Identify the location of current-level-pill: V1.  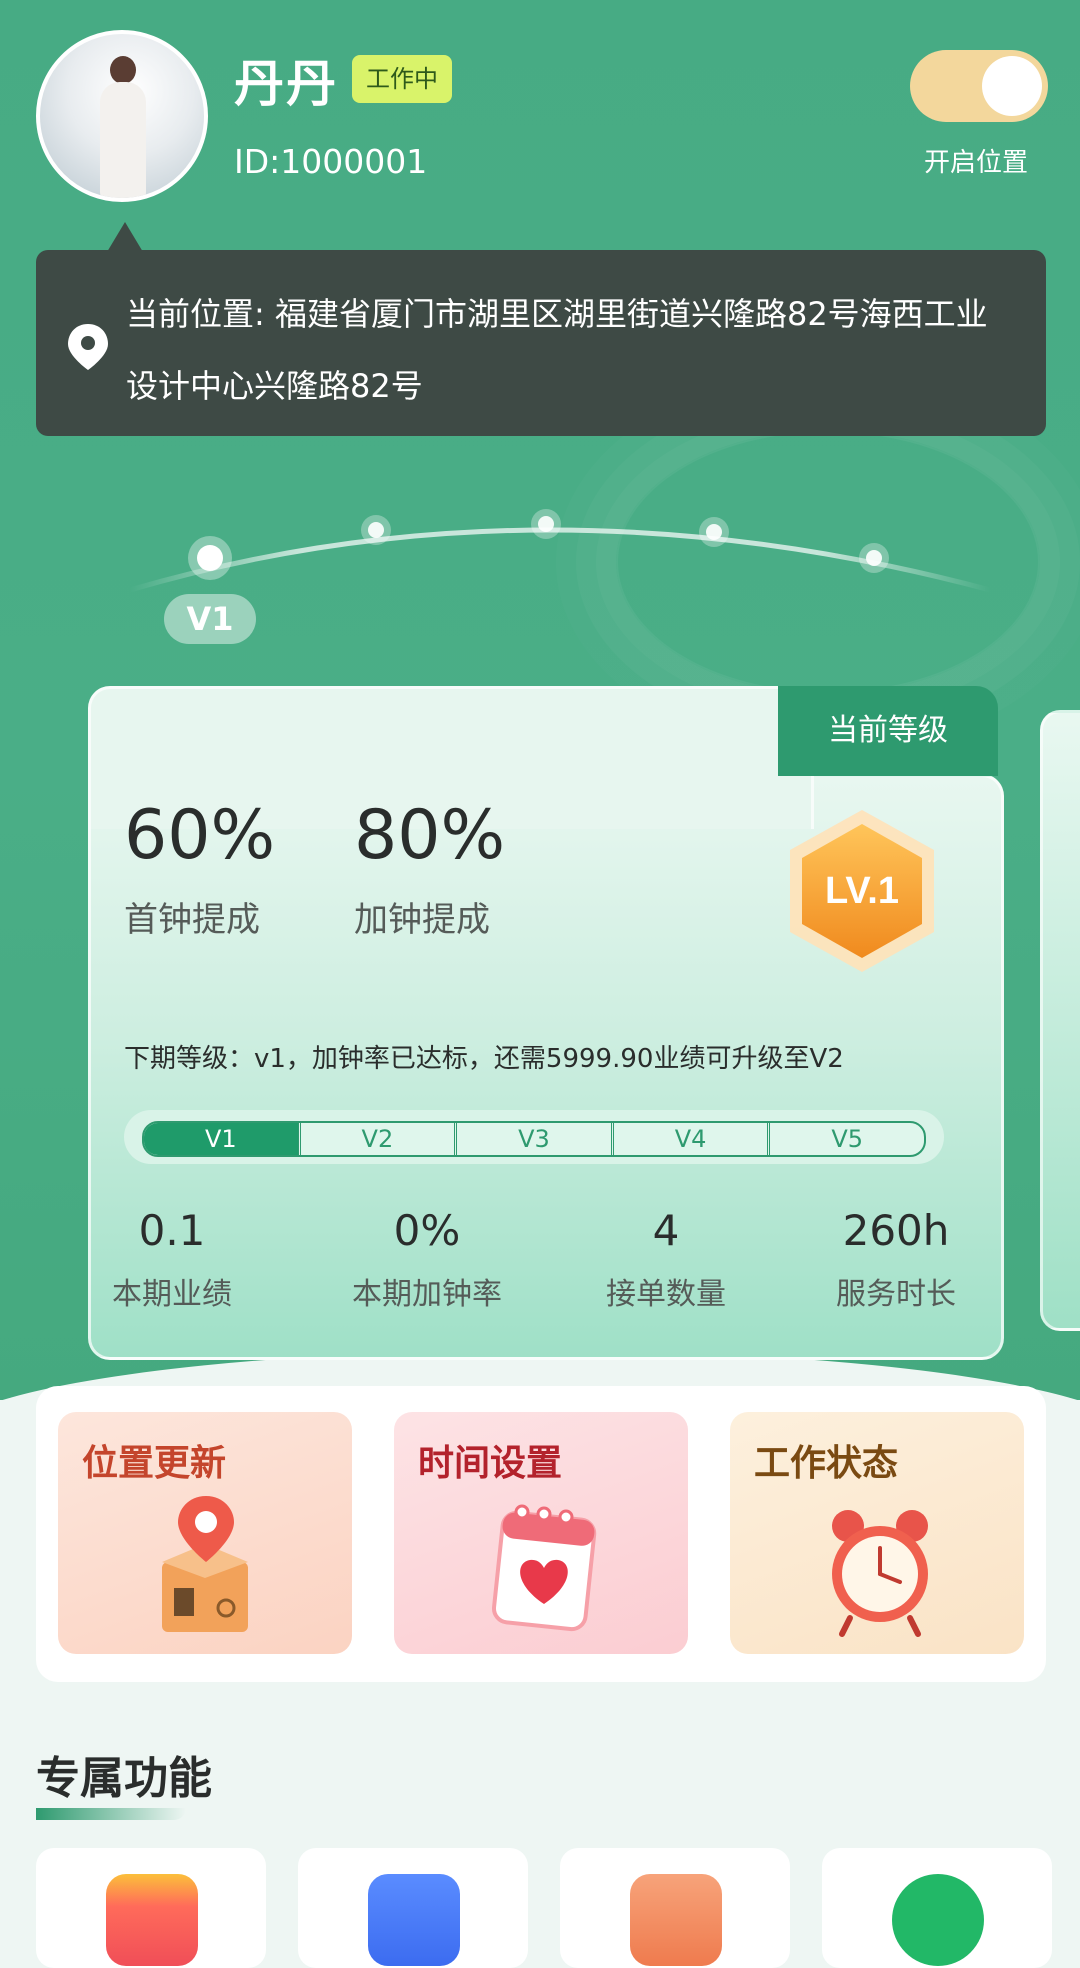
(210, 619).